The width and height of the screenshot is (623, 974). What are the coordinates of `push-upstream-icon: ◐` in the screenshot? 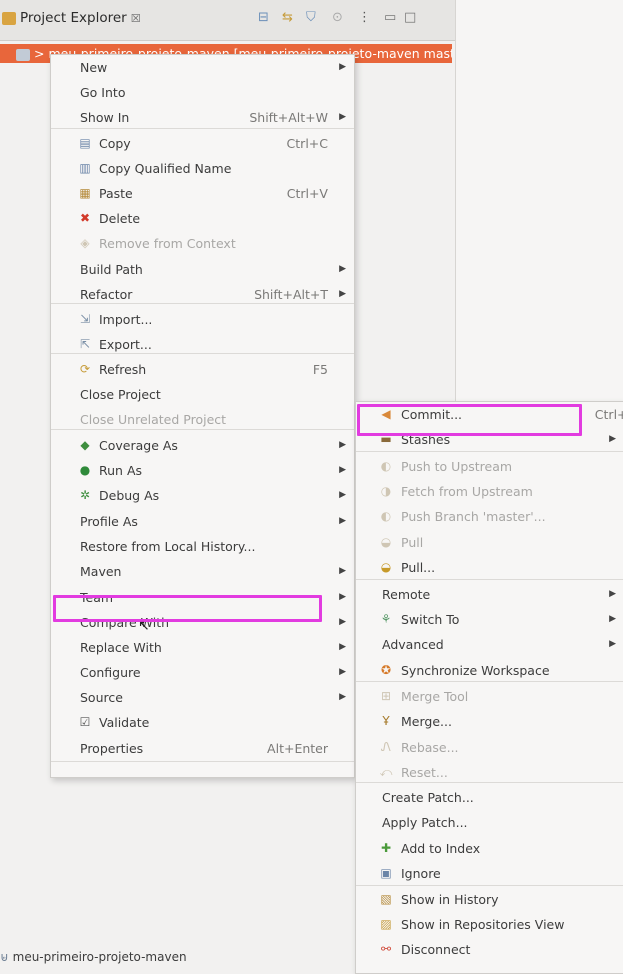 It's located at (386, 466).